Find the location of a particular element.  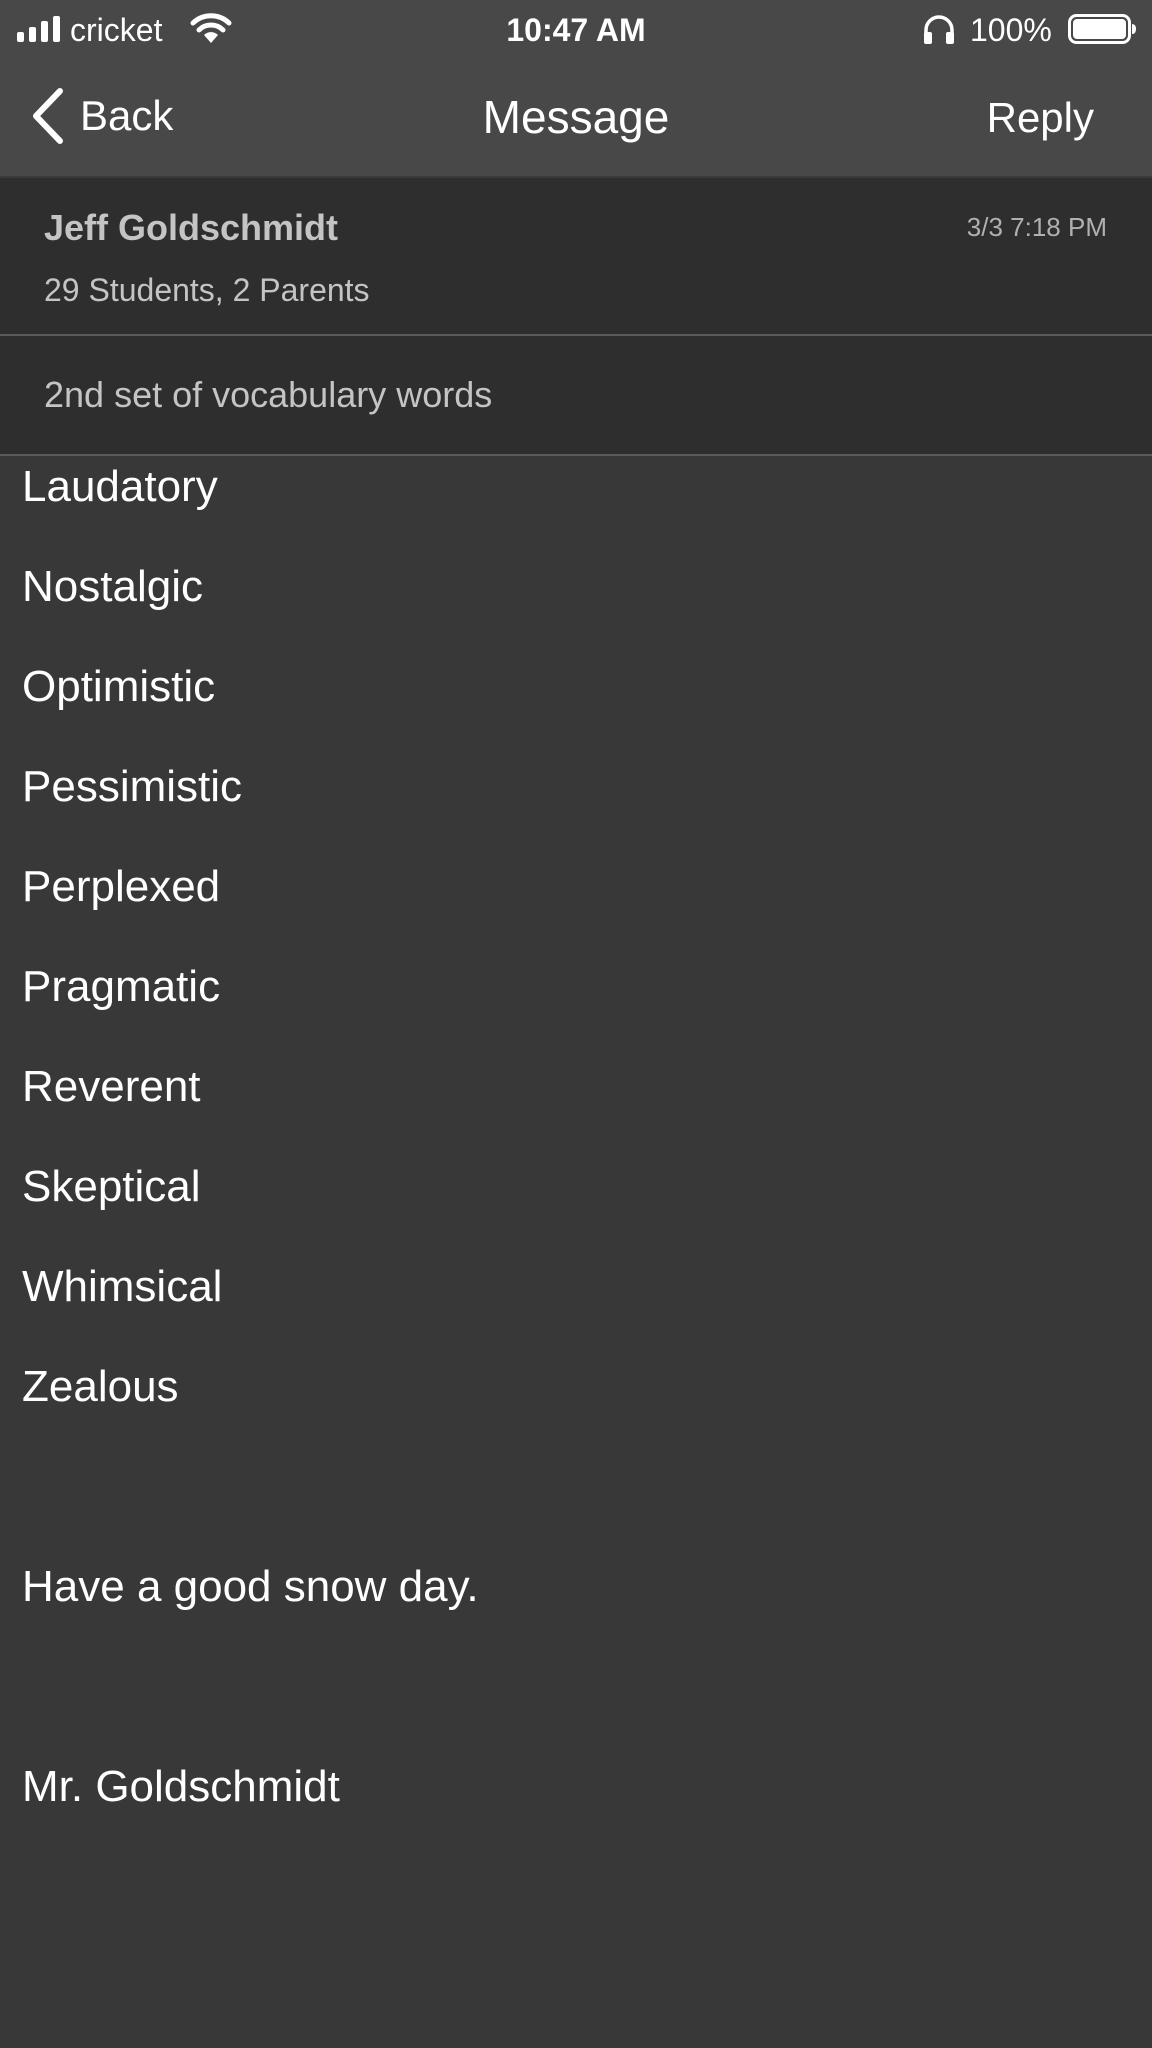

vocab-word: Reverent is located at coordinates (111, 1086).